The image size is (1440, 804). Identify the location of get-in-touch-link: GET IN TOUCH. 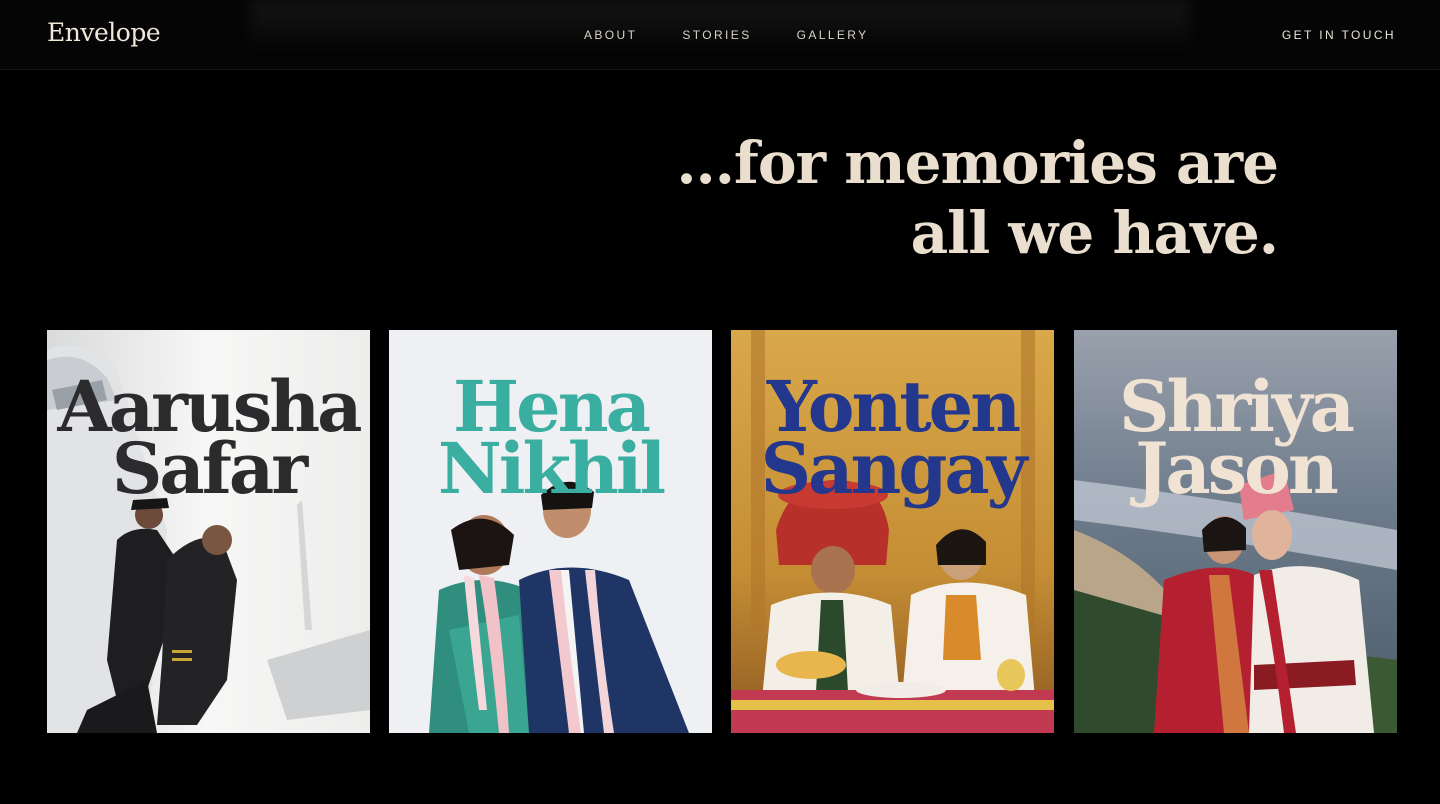
(1339, 35).